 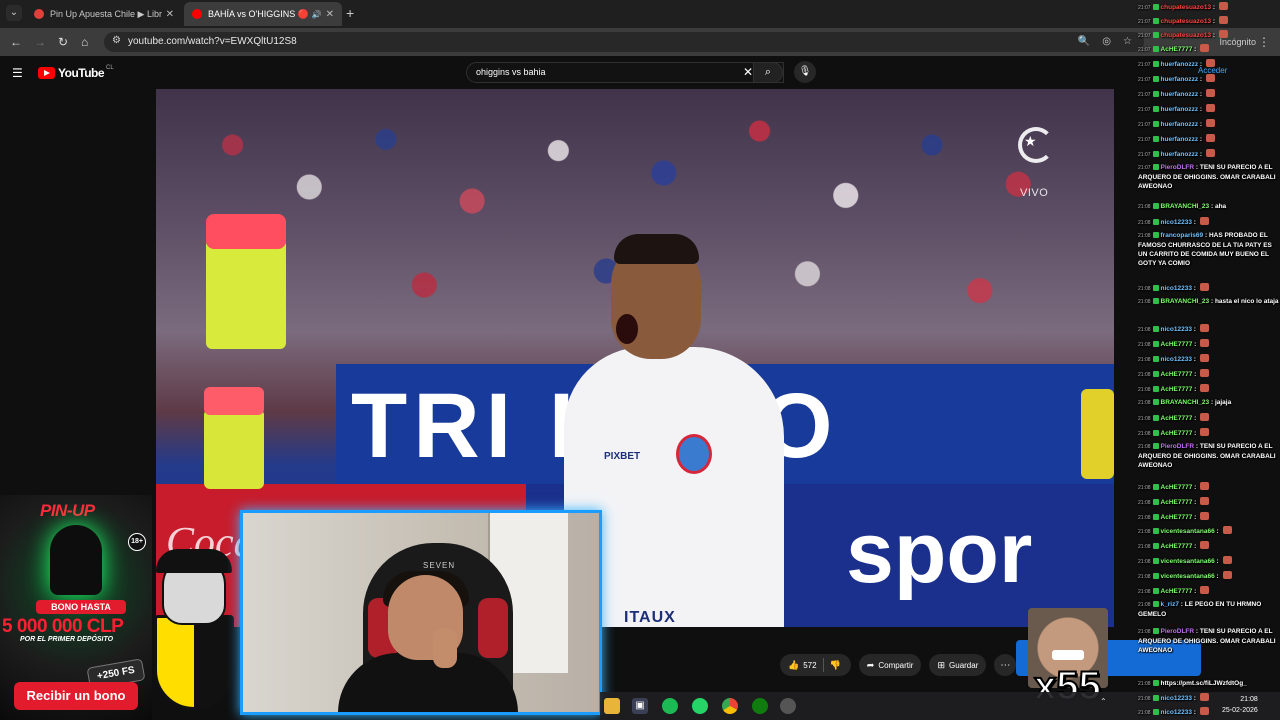 I want to click on zoom-icon: 🔍, so click(x=1084, y=41).